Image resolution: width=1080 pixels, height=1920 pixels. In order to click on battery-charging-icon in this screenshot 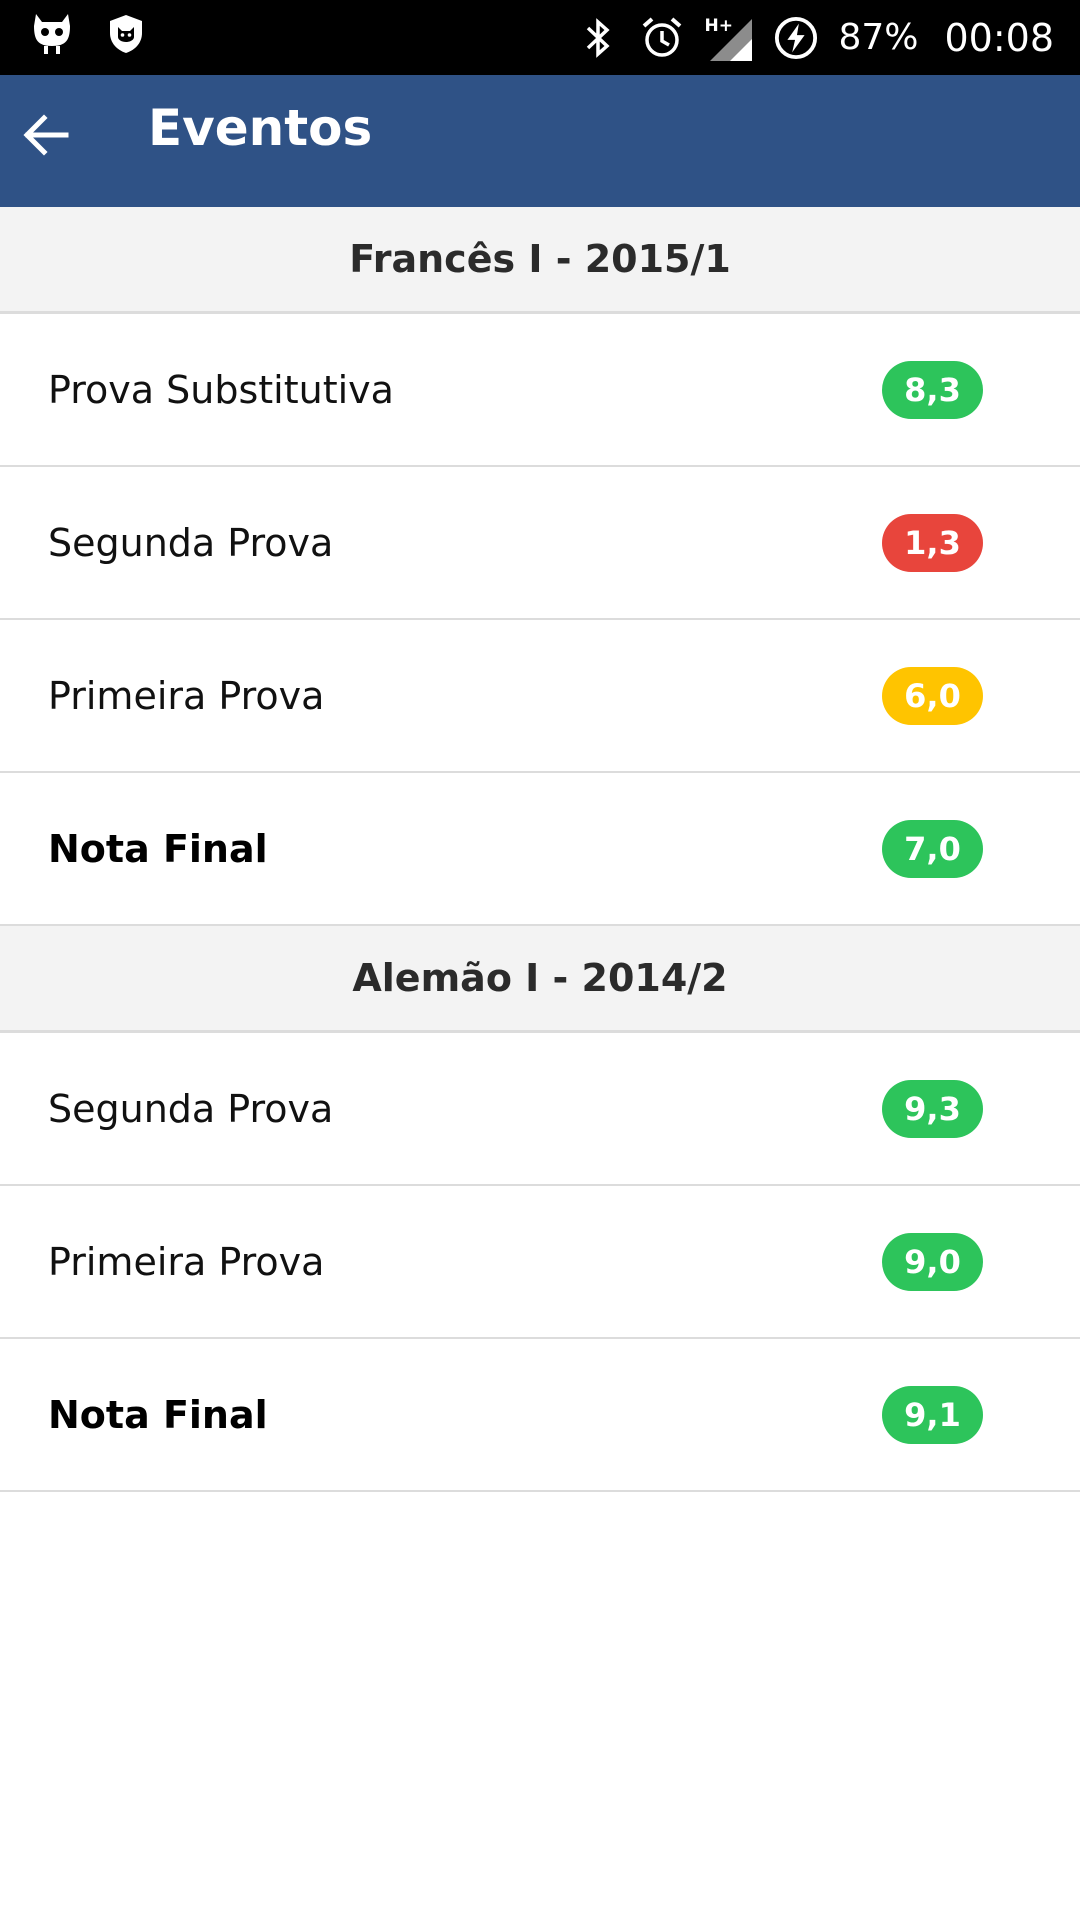, I will do `click(796, 38)`.